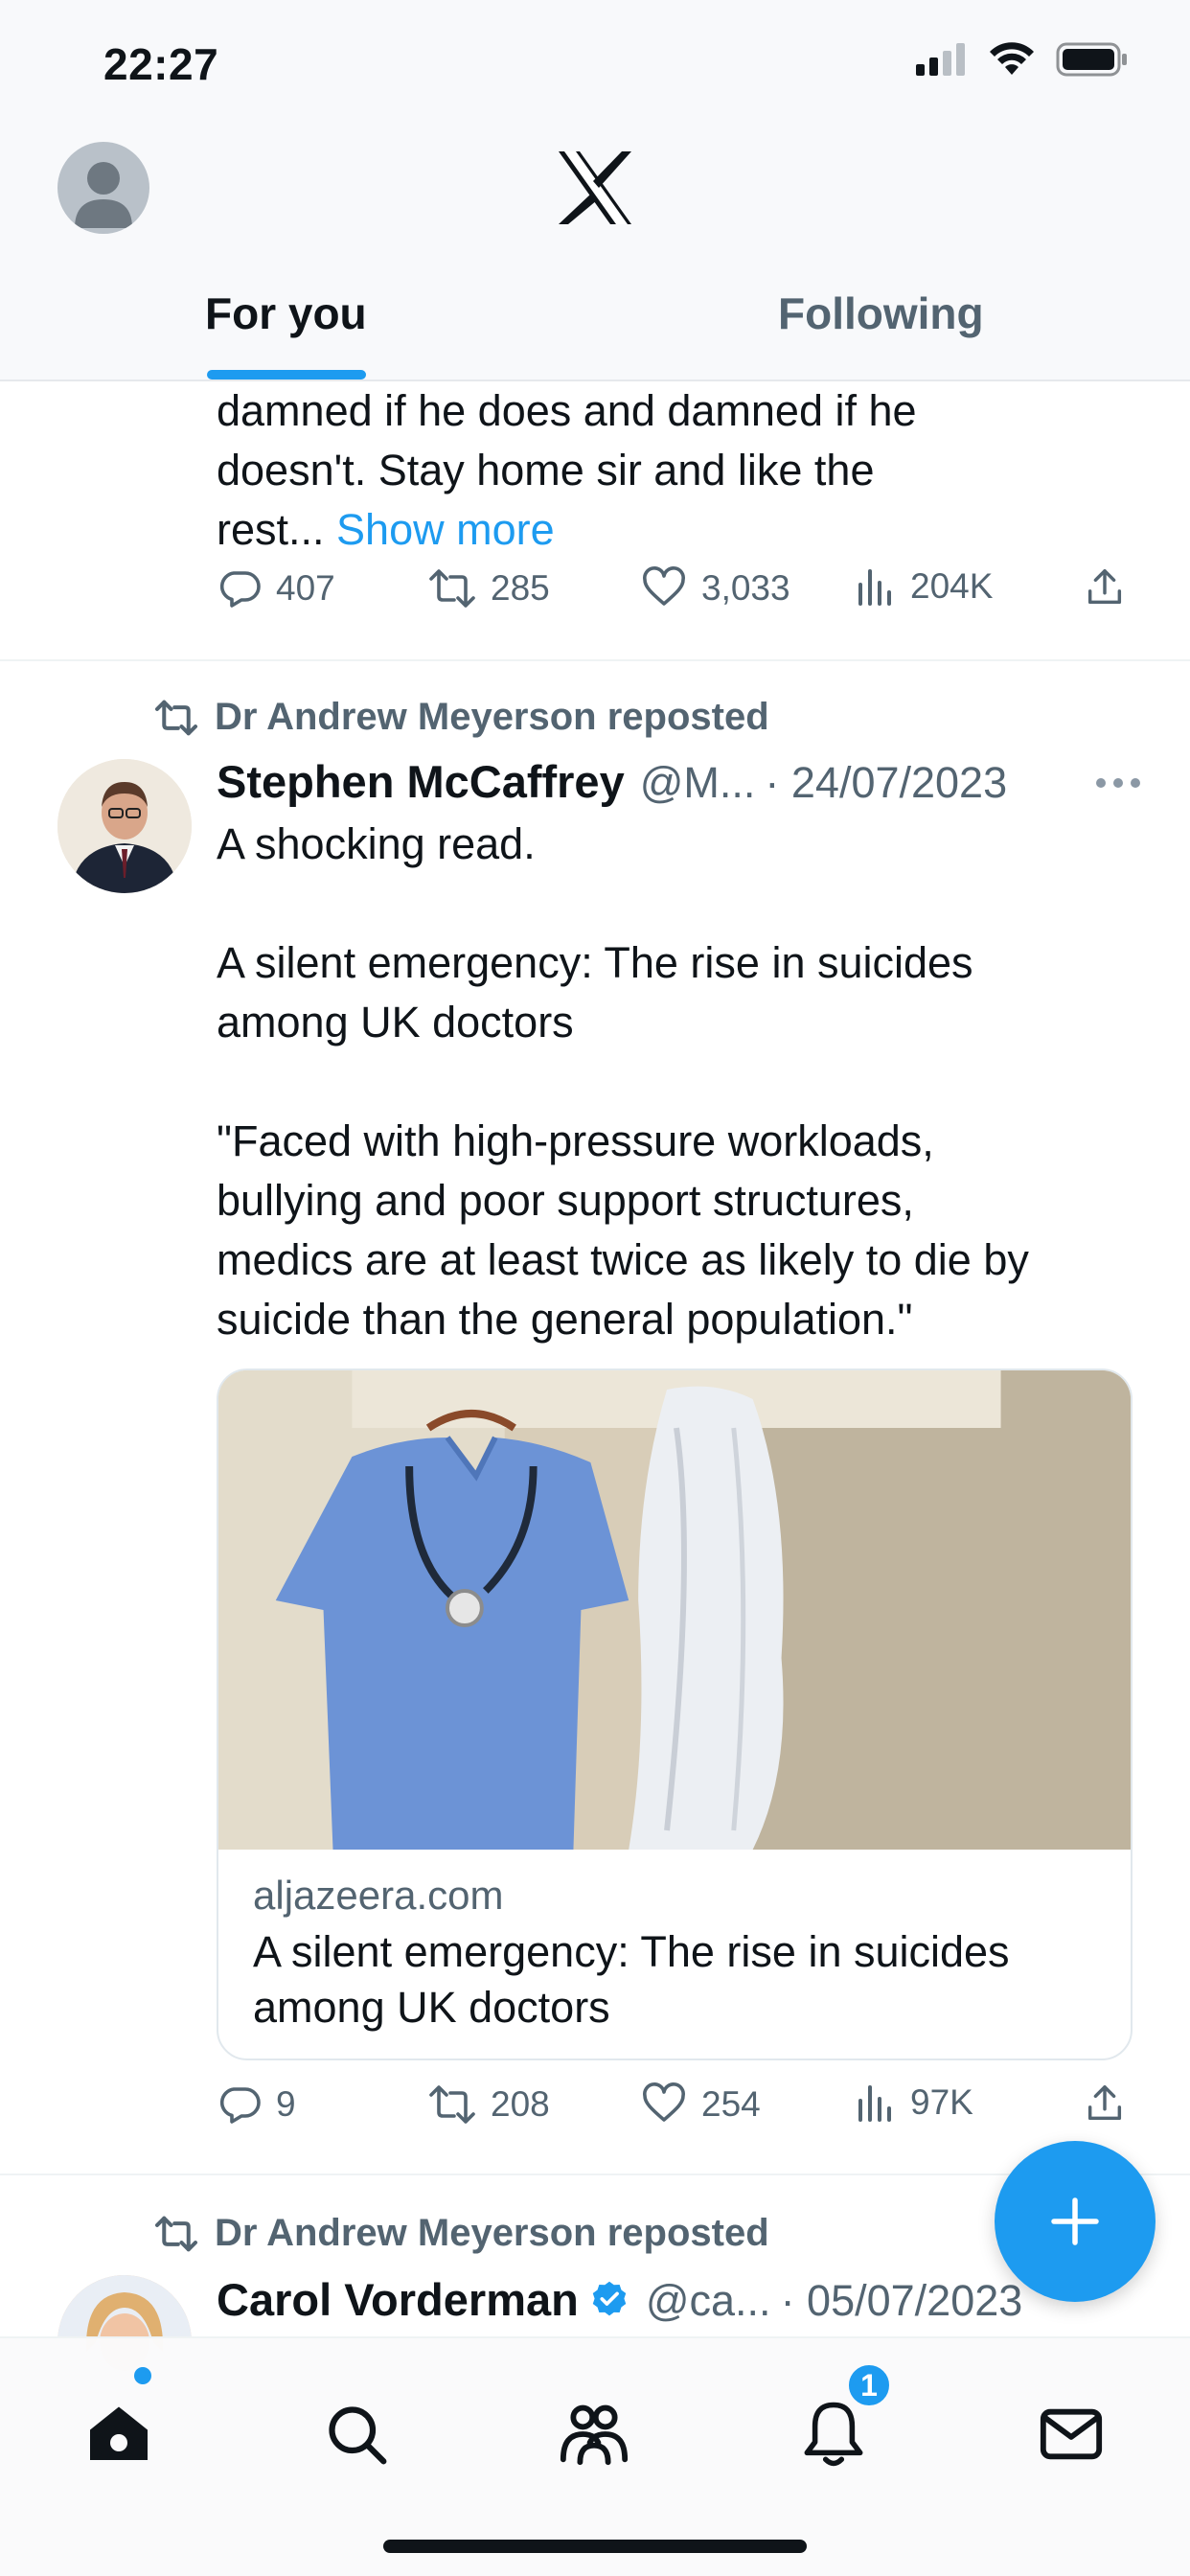  Describe the element at coordinates (731, 2104) in the screenshot. I see `like-count: 254` at that location.